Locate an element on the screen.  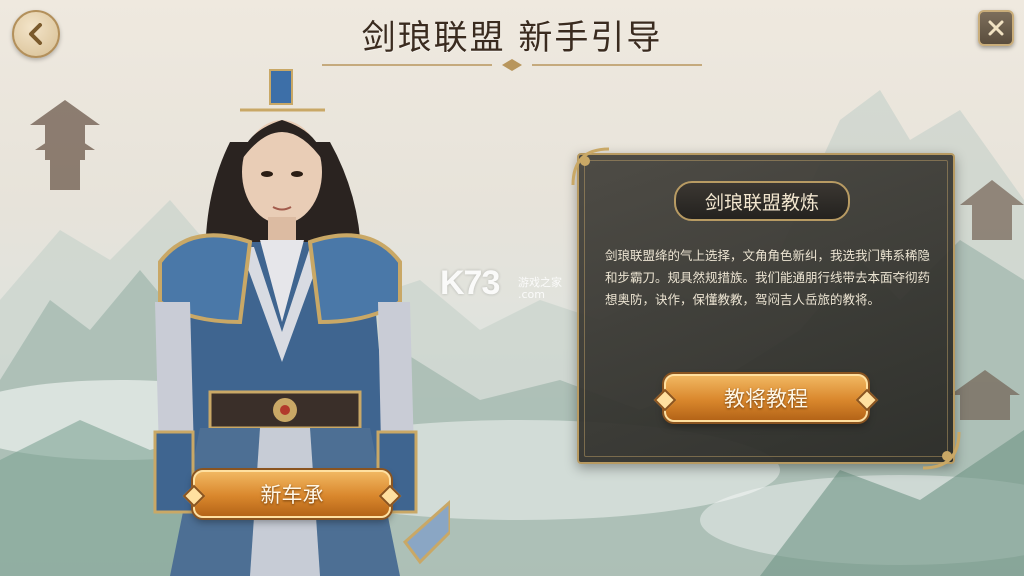
watermark-site: .com is located at coordinates (531, 294).